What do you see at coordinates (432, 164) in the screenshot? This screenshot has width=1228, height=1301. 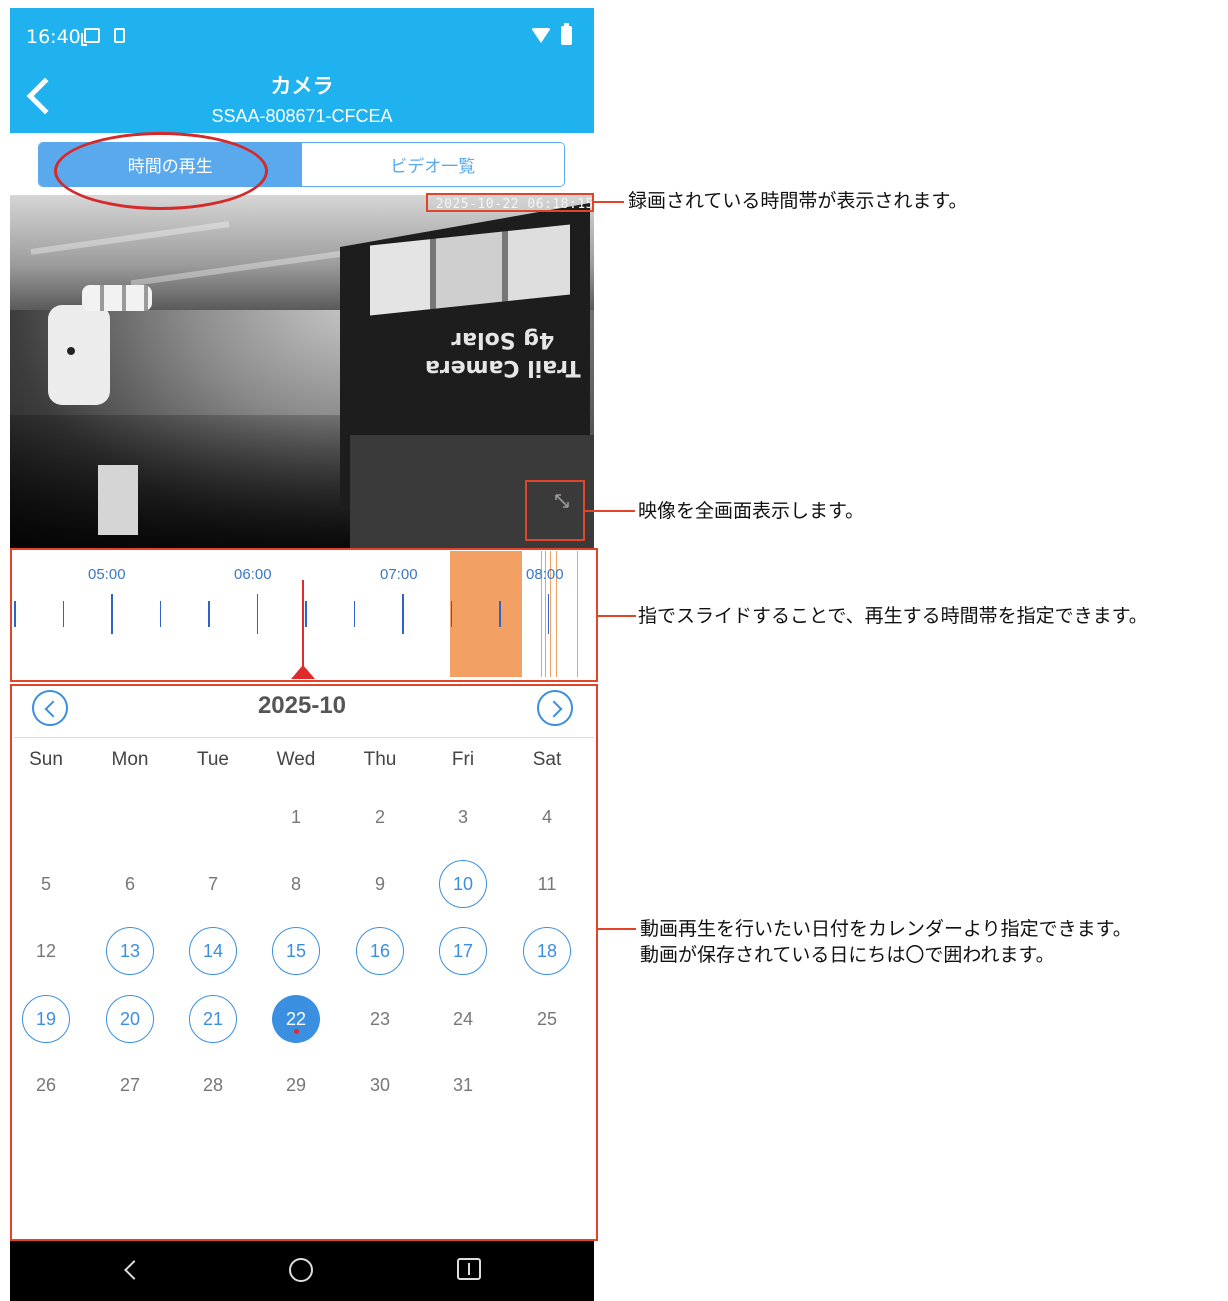 I see `tab-video-list: ビデオ一覧` at bounding box center [432, 164].